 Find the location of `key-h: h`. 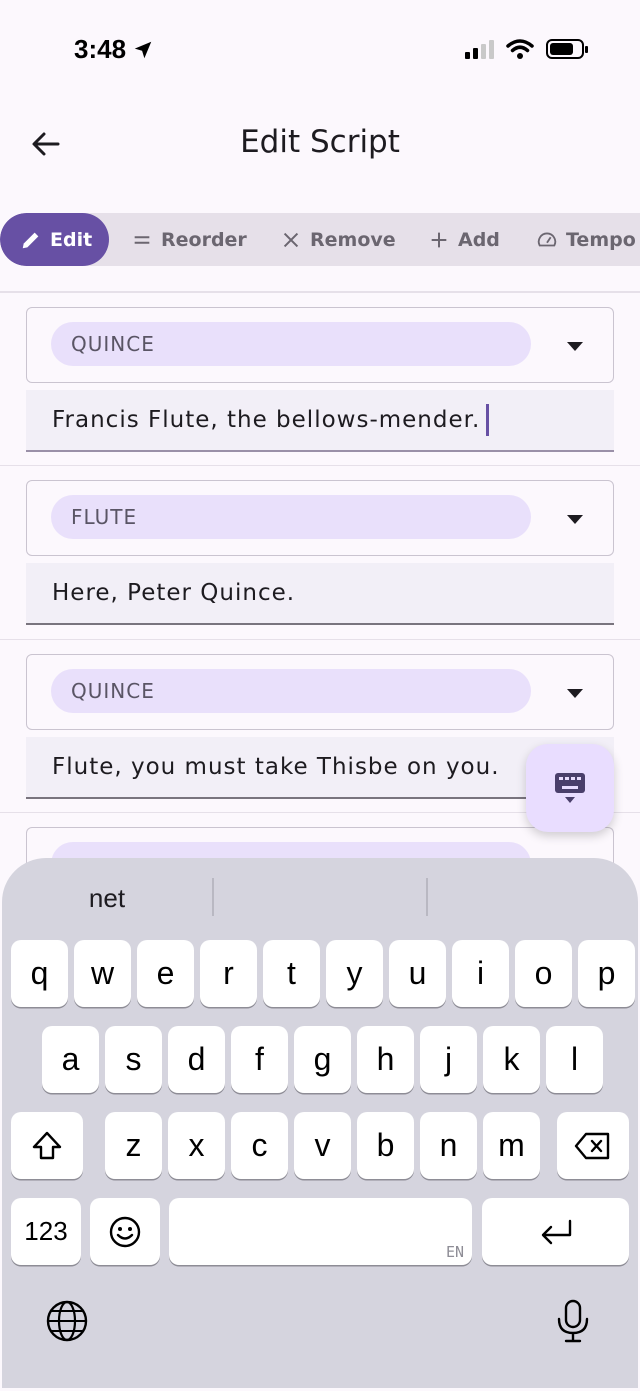

key-h: h is located at coordinates (385, 1059).